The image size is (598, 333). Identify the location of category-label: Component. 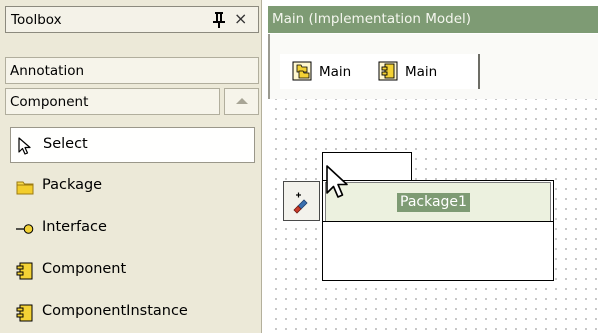
(49, 102).